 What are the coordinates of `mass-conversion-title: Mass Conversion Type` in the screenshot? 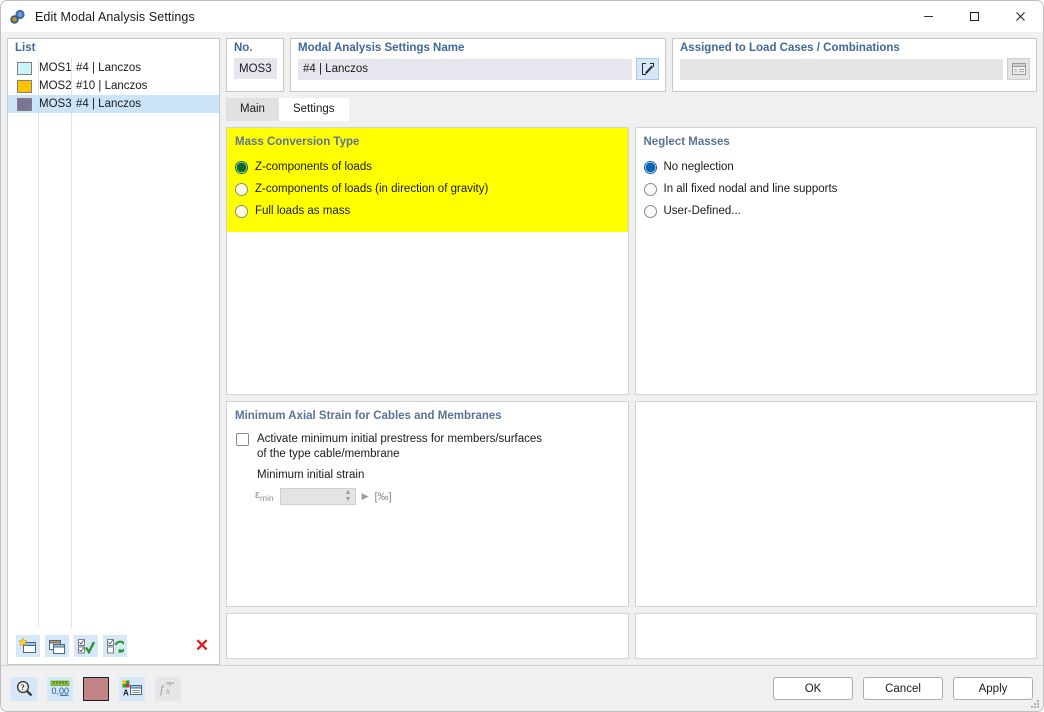 It's located at (297, 142).